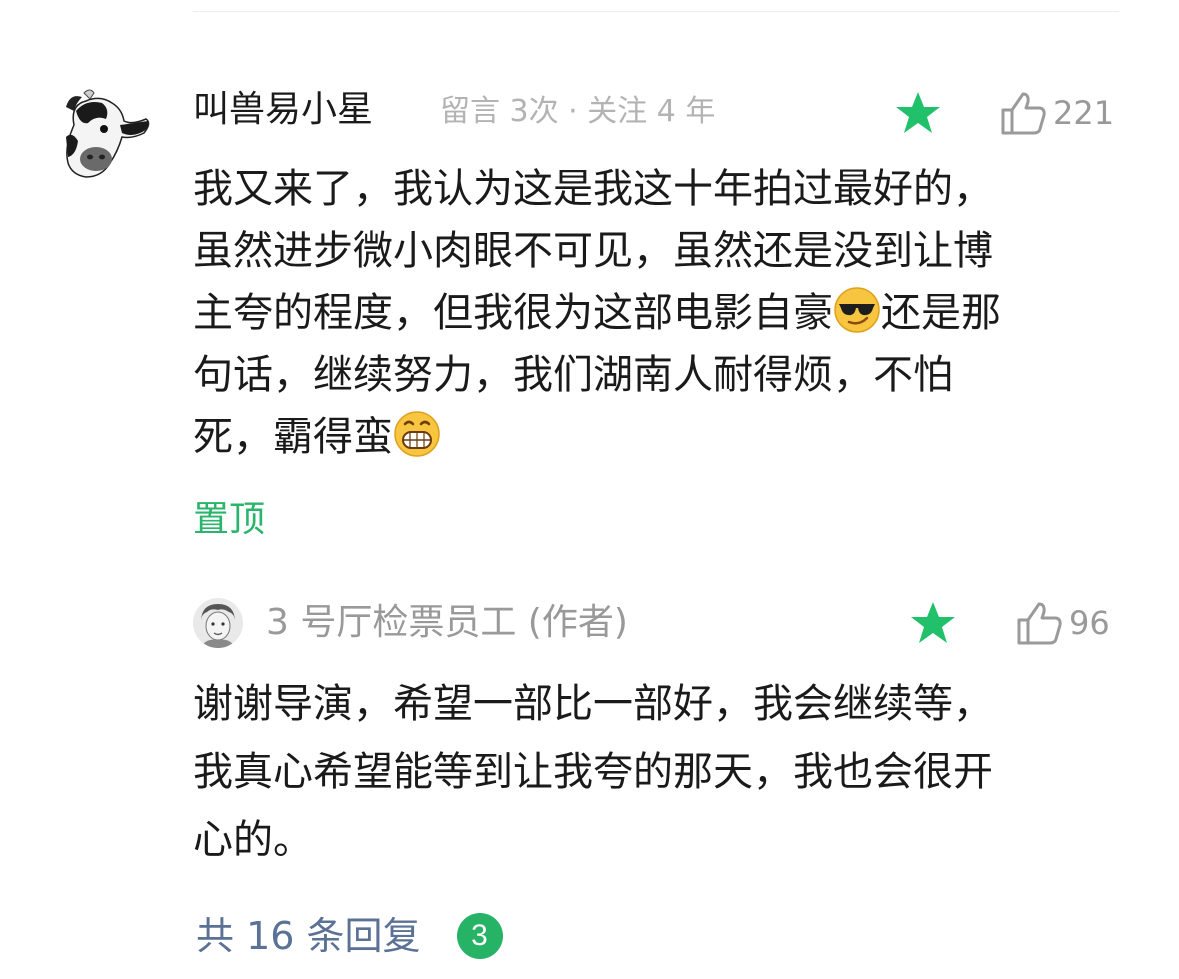 The width and height of the screenshot is (1179, 979). I want to click on view-replies-link: 共 16 条回复 3, so click(349, 936).